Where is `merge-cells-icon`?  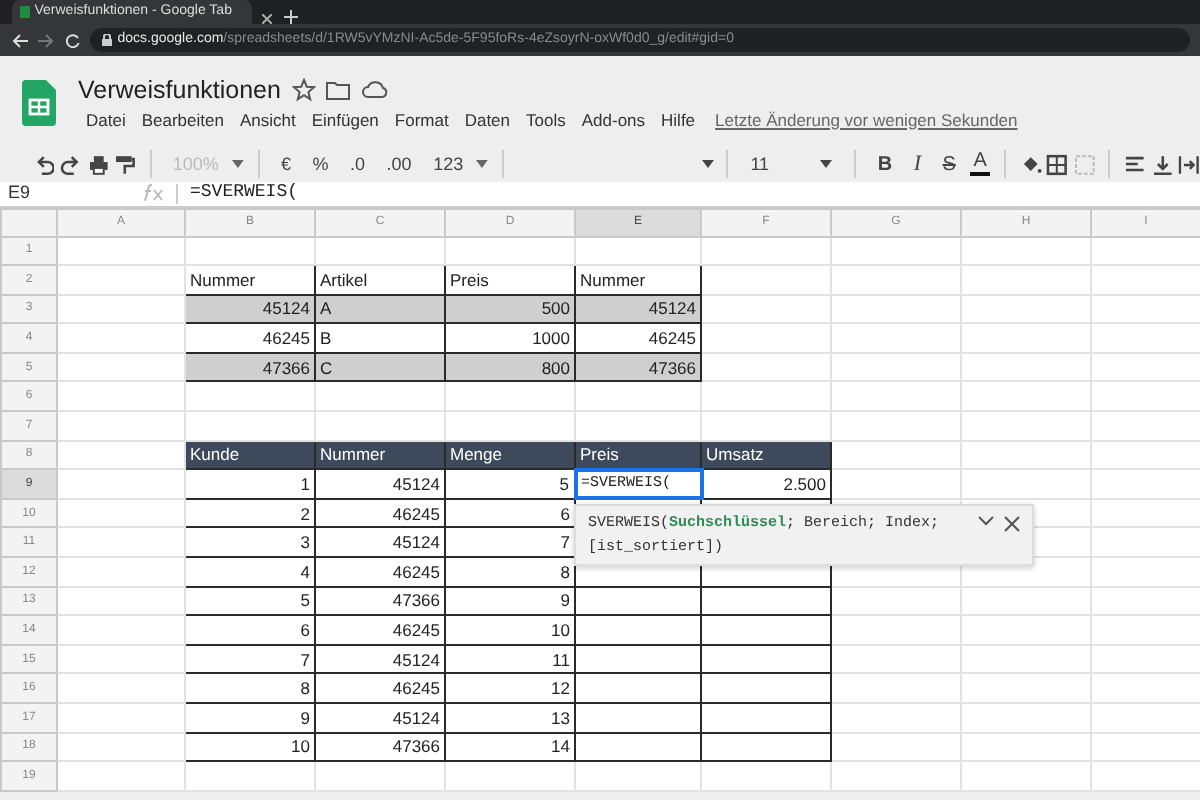
merge-cells-icon is located at coordinates (1084, 164).